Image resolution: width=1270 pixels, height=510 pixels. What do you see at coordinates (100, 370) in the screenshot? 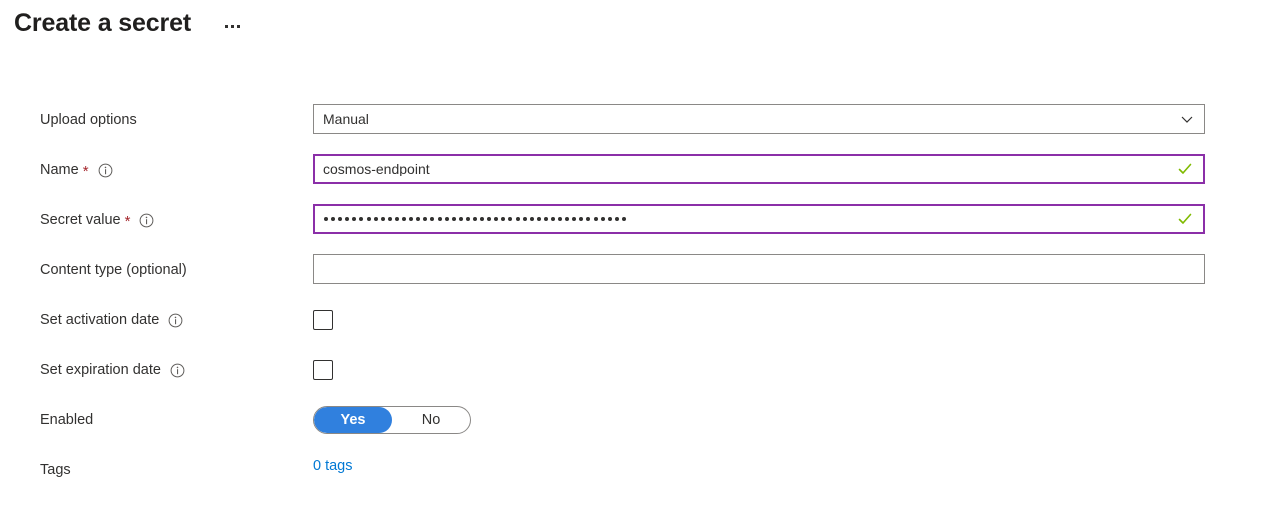
I see `set-expiration-date-label: Set expiration date` at bounding box center [100, 370].